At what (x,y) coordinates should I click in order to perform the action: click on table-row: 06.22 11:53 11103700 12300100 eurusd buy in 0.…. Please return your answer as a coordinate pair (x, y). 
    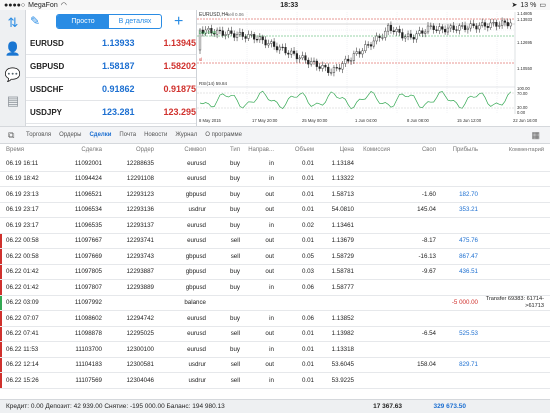
    Looking at the image, I should click on (275, 350).